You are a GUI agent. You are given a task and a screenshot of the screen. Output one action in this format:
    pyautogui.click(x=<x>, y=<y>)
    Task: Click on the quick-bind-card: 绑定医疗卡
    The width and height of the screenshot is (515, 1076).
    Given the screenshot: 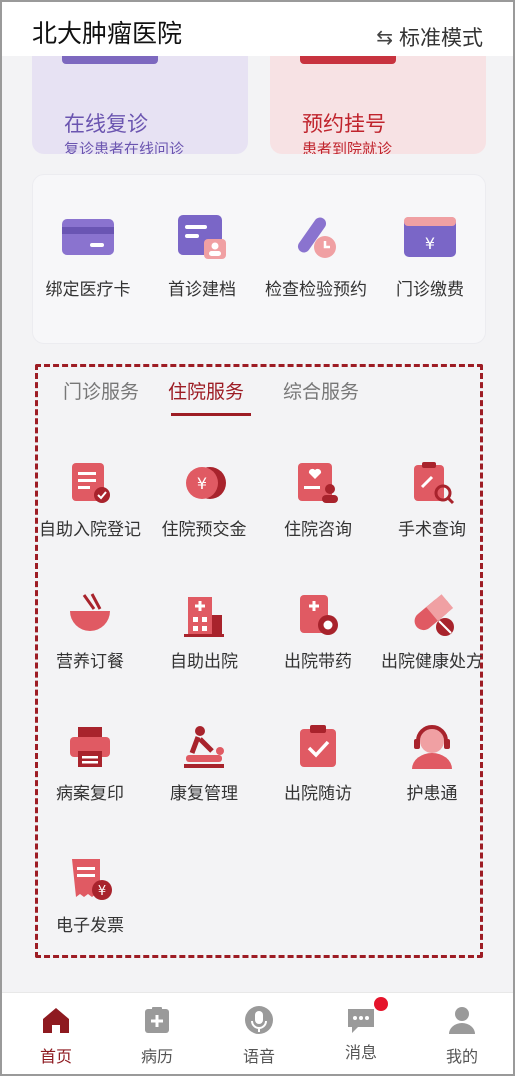 What is the action you would take?
    pyautogui.click(x=88, y=257)
    